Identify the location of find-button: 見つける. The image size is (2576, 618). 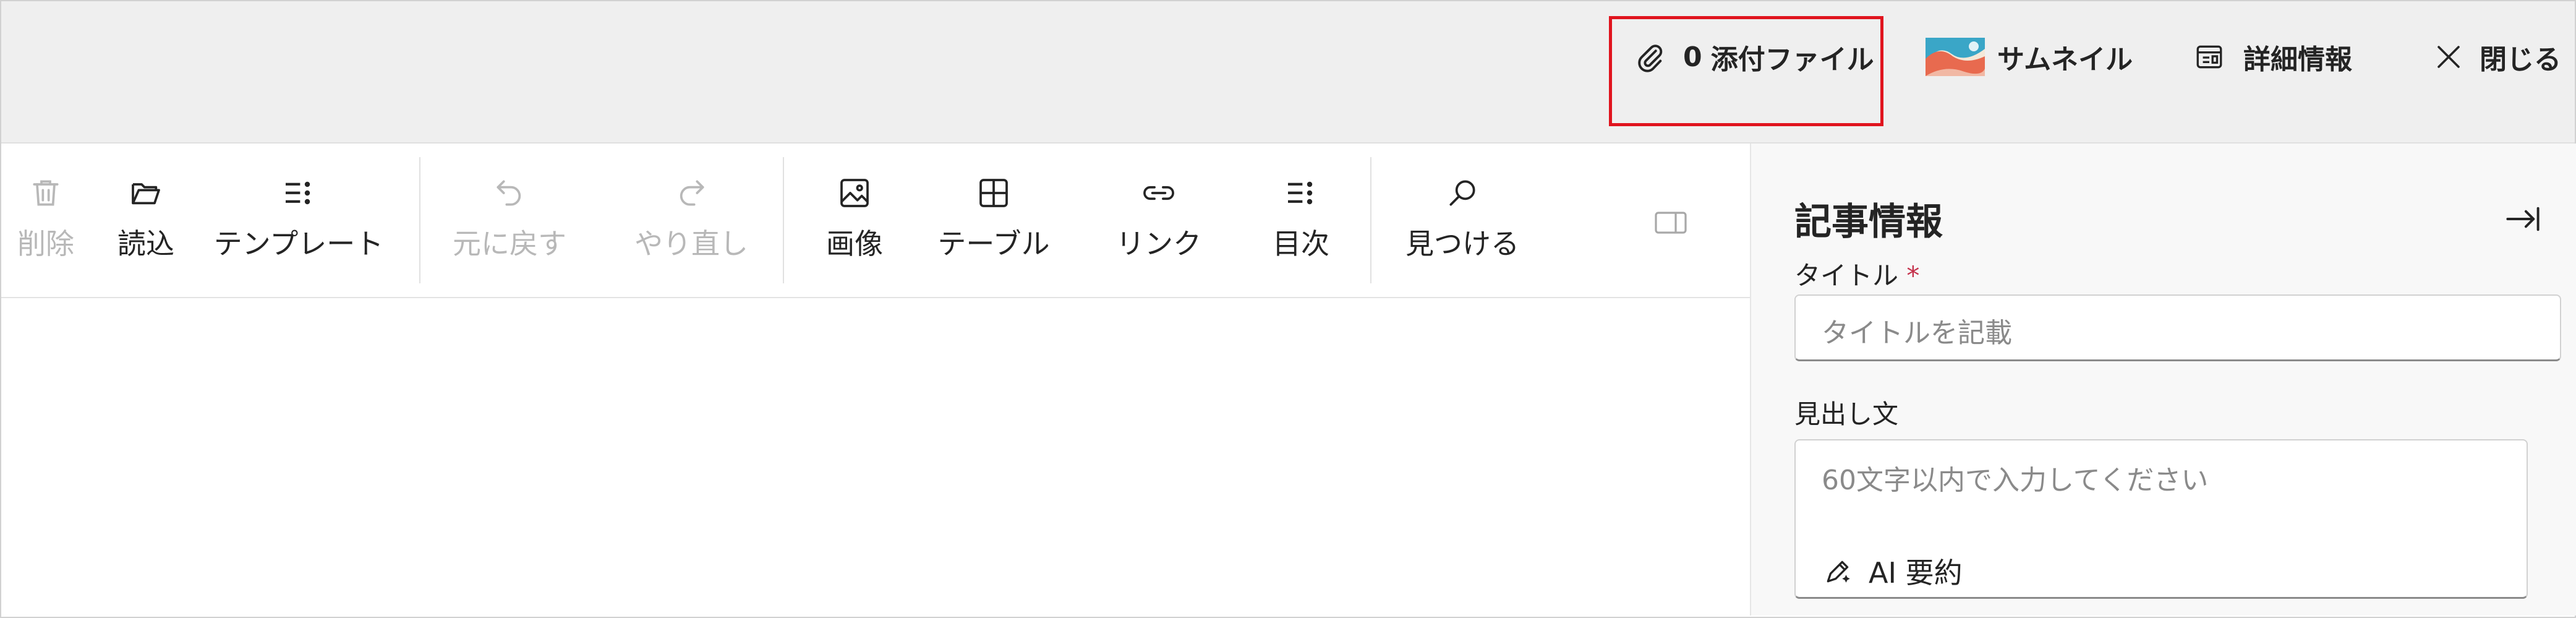
(1462, 223).